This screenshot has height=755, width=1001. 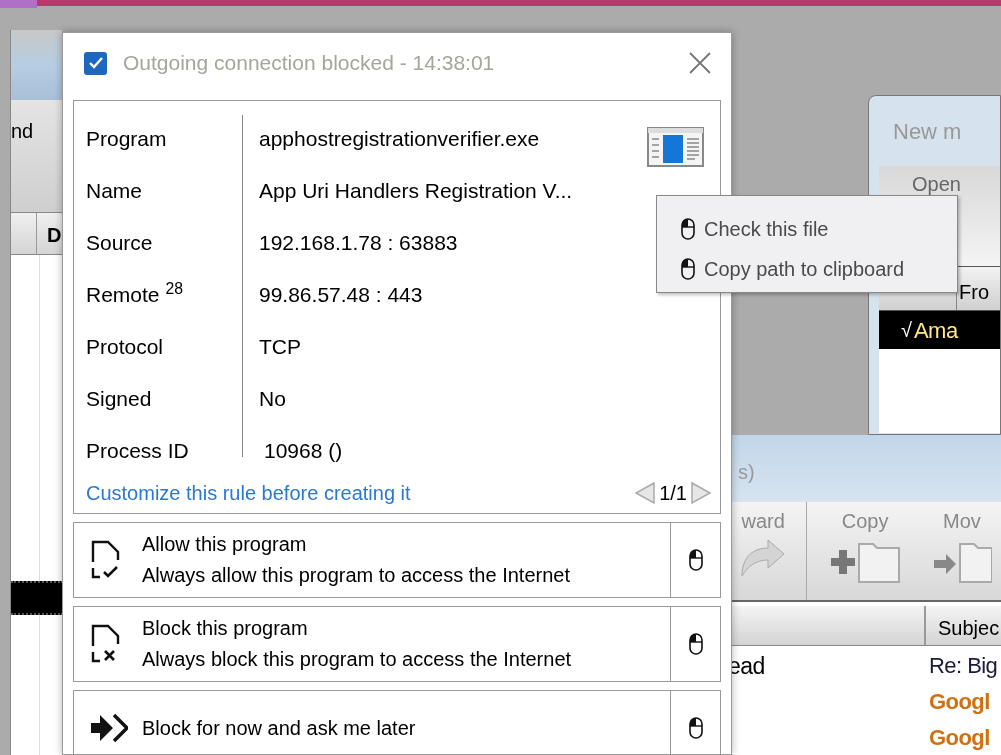 I want to click on field-value: 192.168.1.78 : 63883, so click(x=358, y=243).